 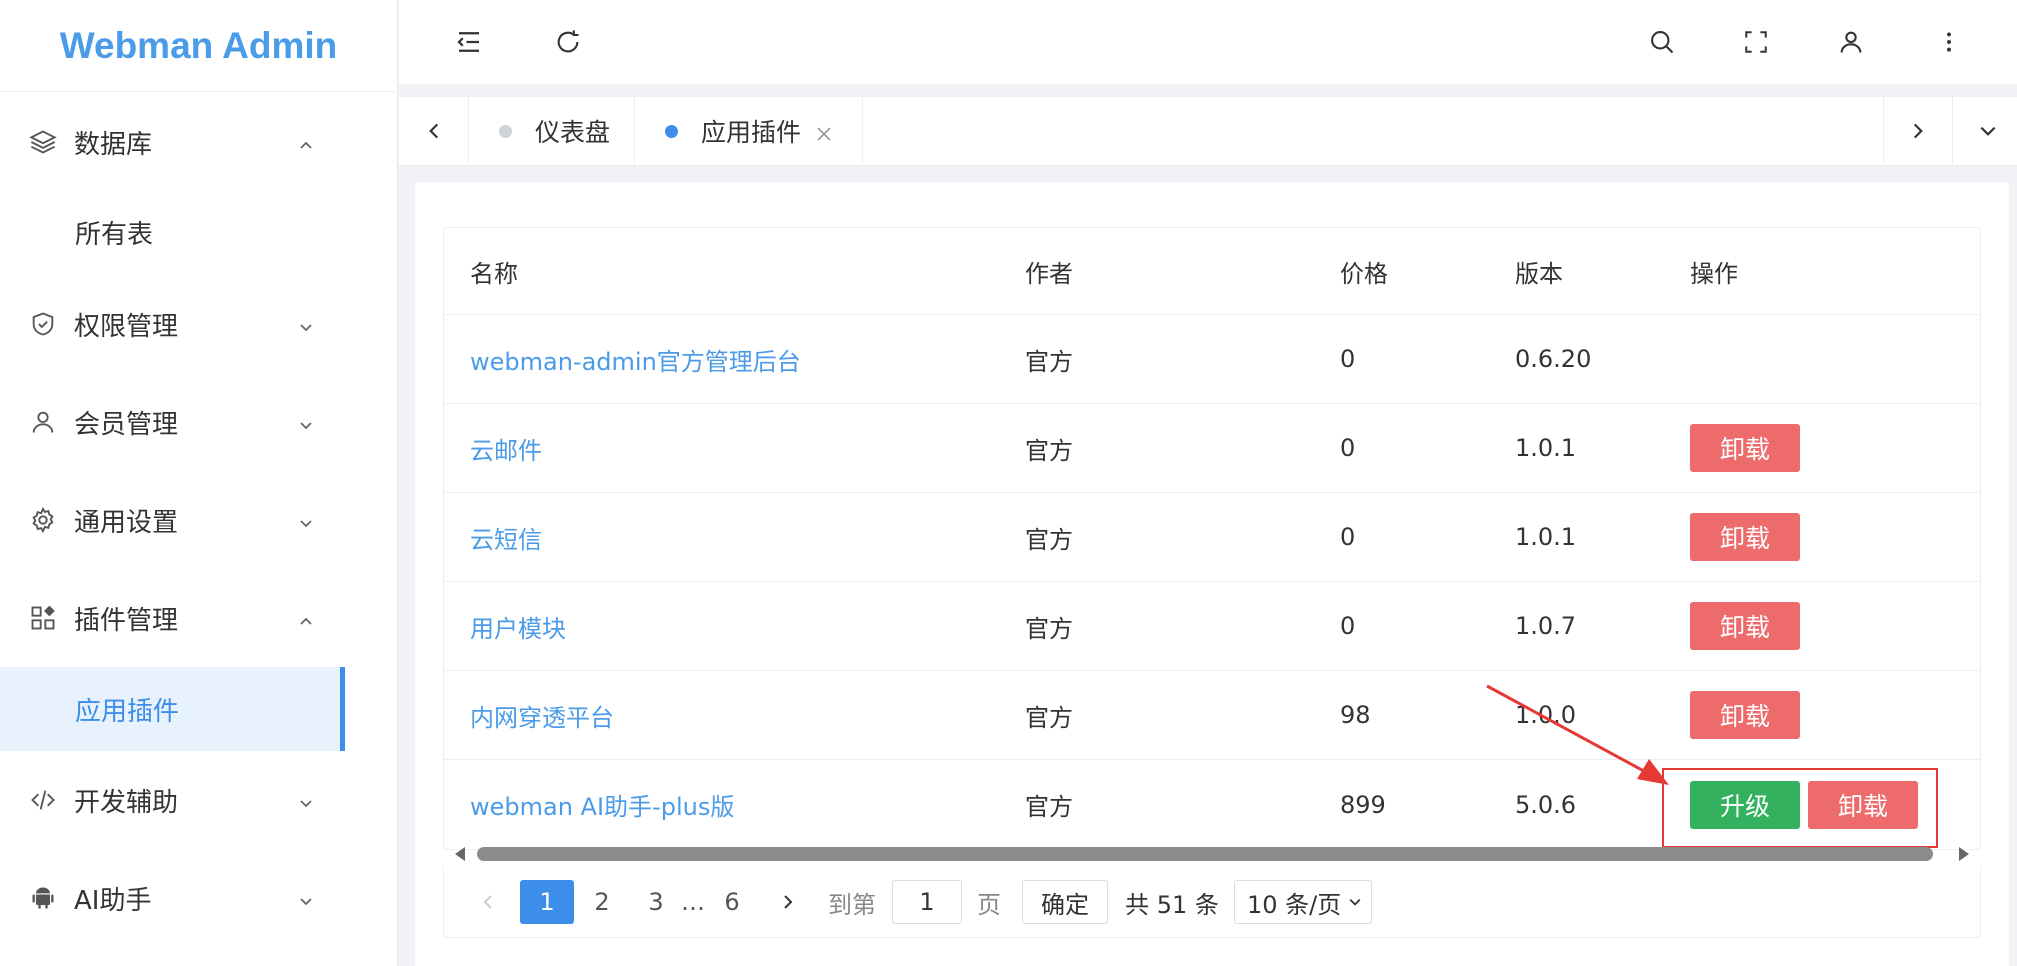 What do you see at coordinates (113, 900) in the screenshot?
I see `sidebar-item-label: AI助手` at bounding box center [113, 900].